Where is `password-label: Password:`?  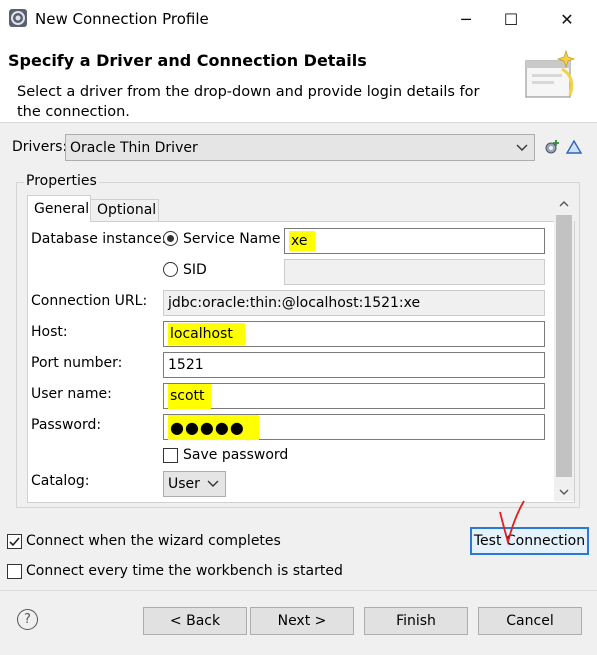
password-label: Password: is located at coordinates (66, 425).